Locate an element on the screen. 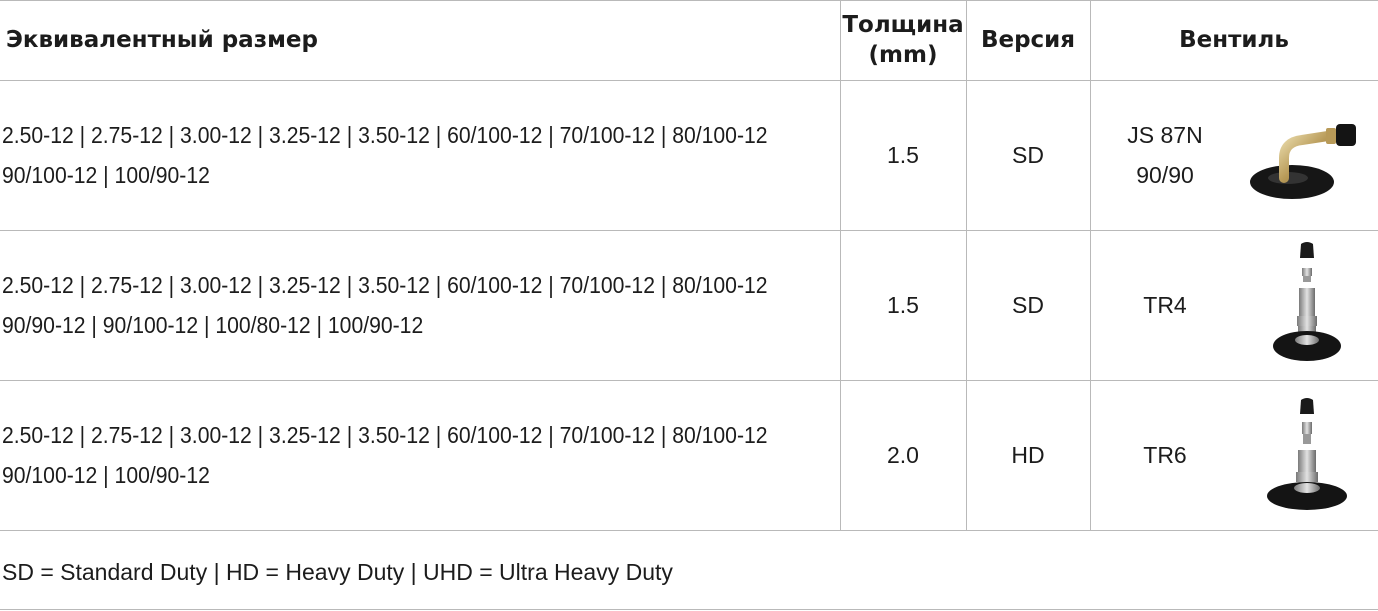 The width and height of the screenshot is (1378, 611). version-value: HD is located at coordinates (1028, 454).